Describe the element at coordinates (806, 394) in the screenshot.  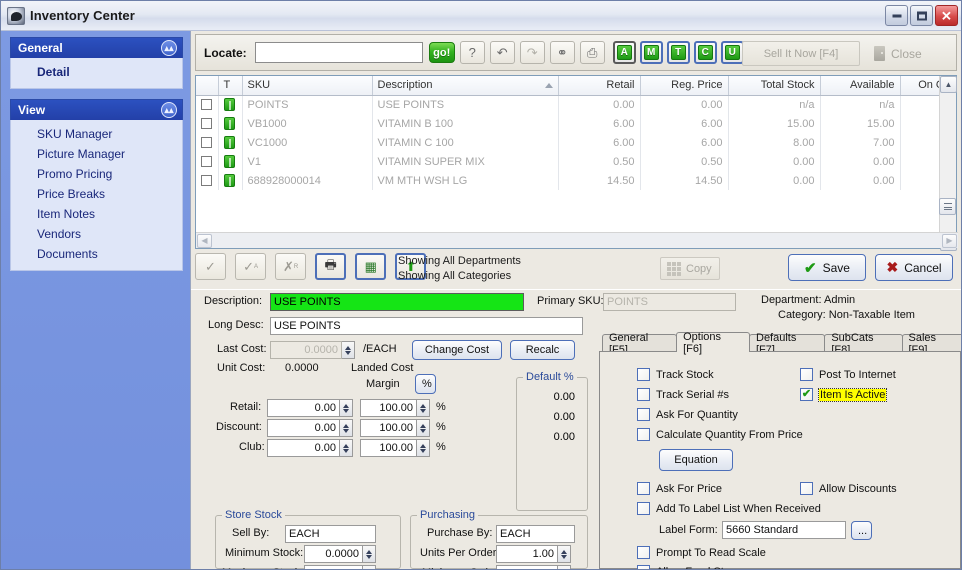
I see `checkbox-box: ✔` at that location.